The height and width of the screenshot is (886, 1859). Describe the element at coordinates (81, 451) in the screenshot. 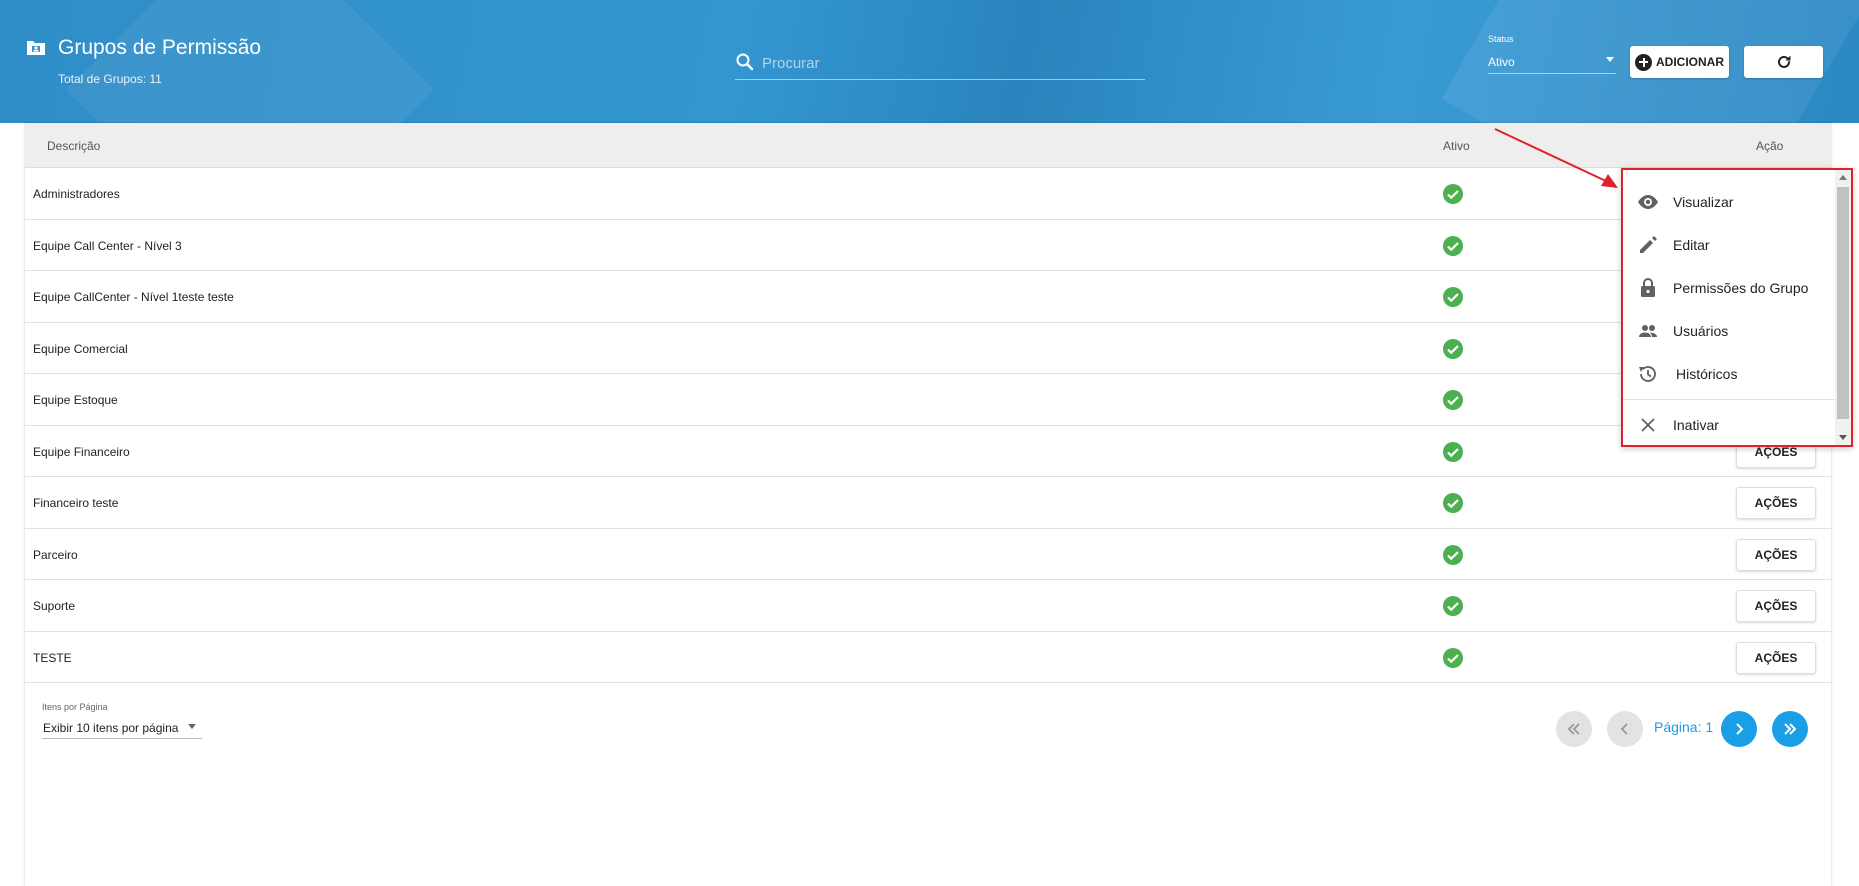

I see `row-description: Equipe Financeiro` at that location.